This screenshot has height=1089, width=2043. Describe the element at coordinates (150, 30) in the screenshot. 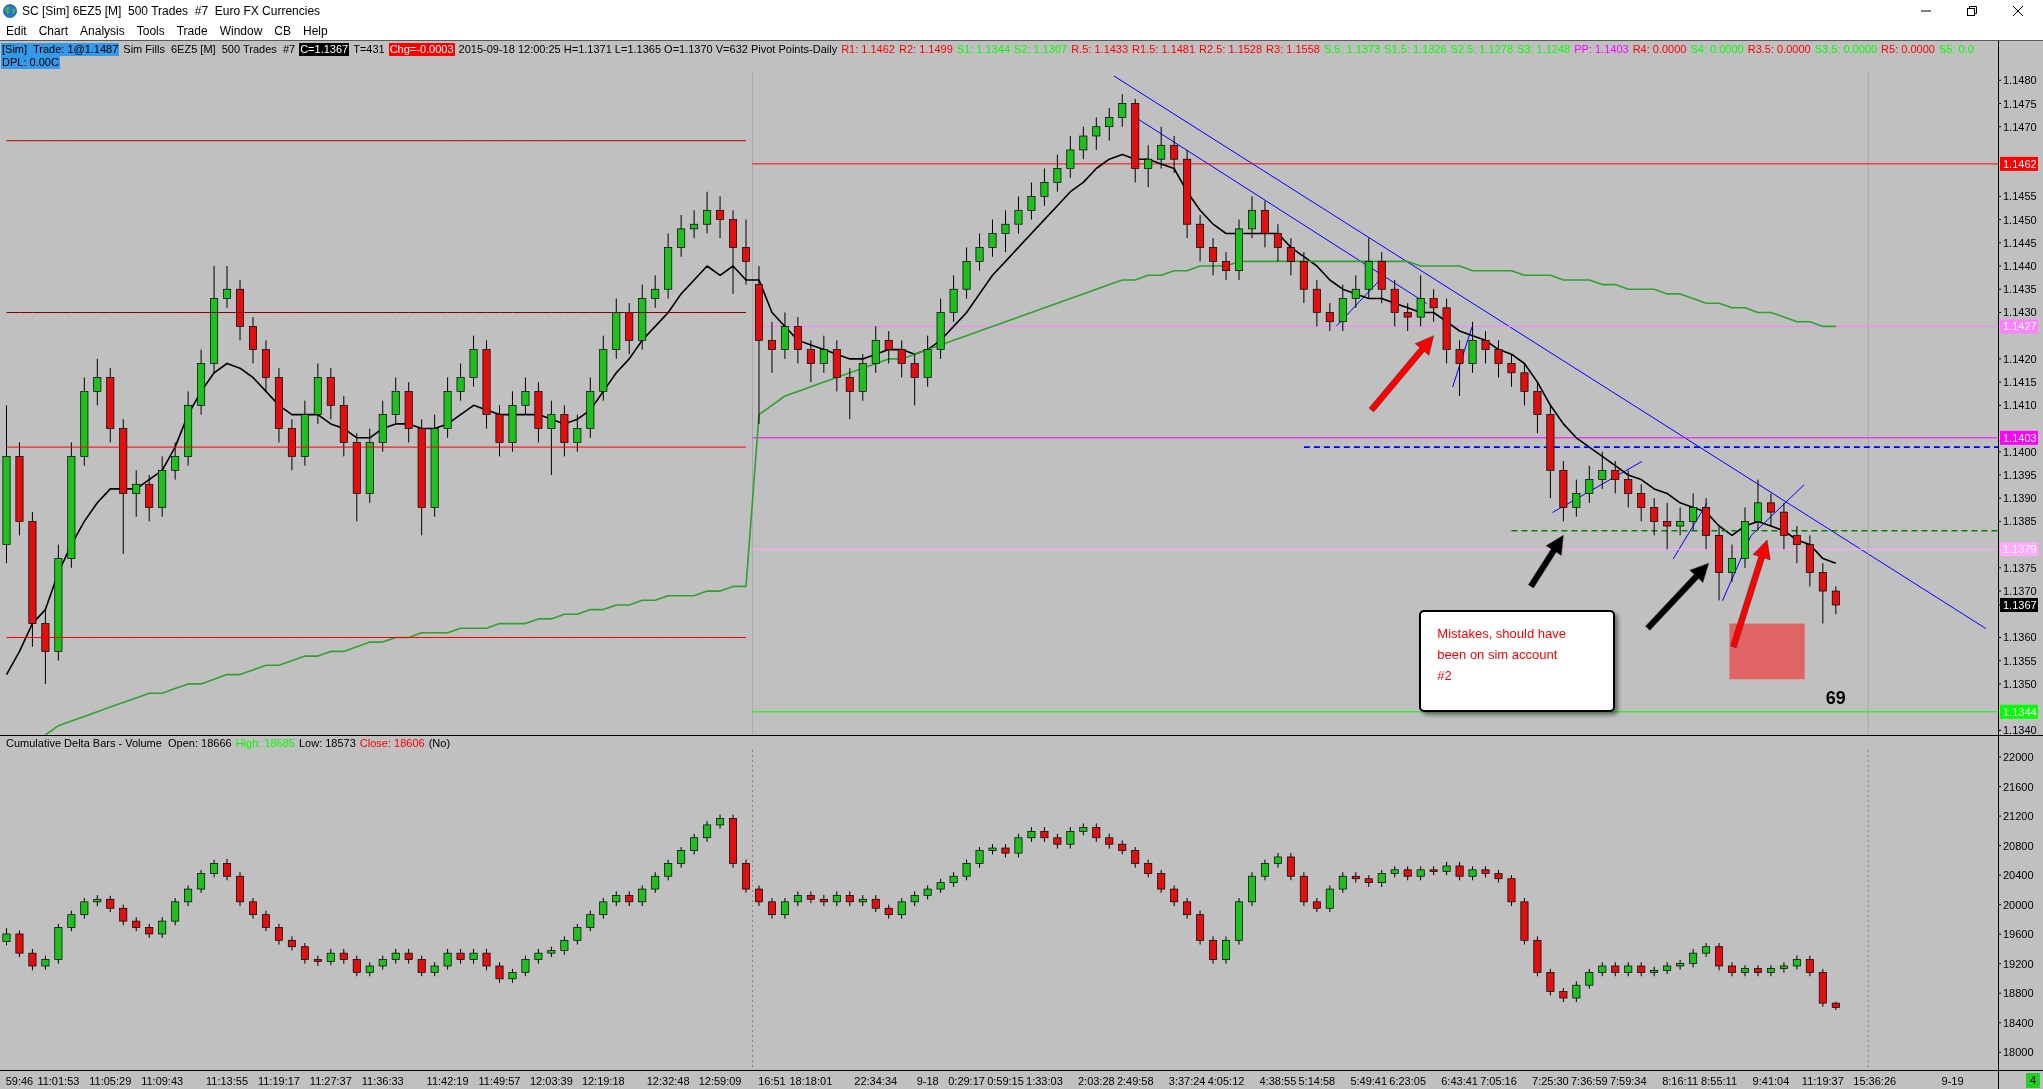

I see `menu-item: Tools` at that location.